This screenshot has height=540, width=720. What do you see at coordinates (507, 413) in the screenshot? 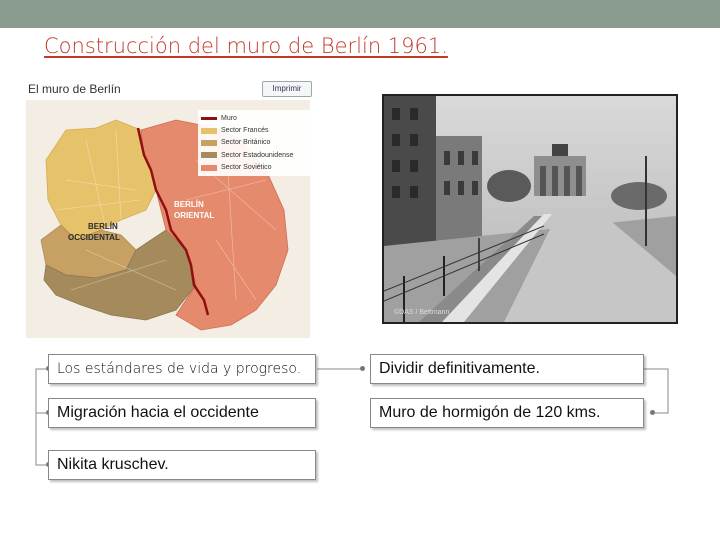
I see `right-box-2: Muro de hormigón de 120 kms.` at bounding box center [507, 413].